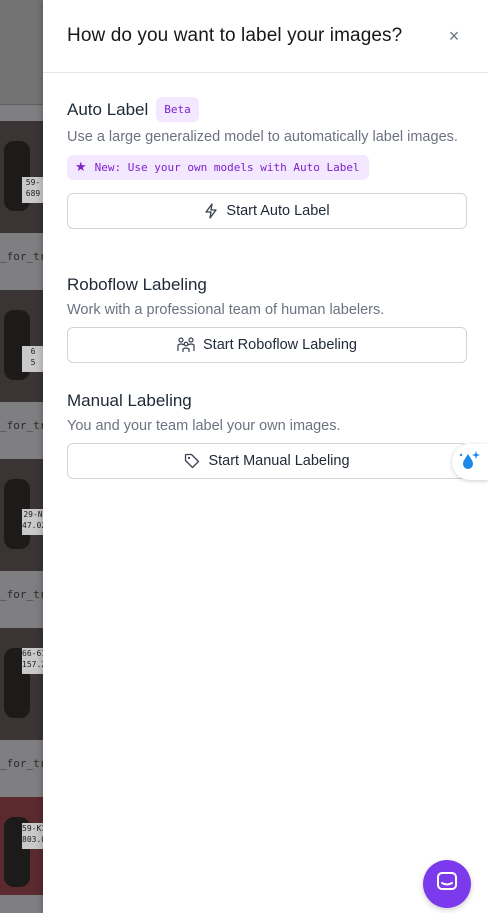  I want to click on plate-text: 29-N 47.02, so click(32, 522).